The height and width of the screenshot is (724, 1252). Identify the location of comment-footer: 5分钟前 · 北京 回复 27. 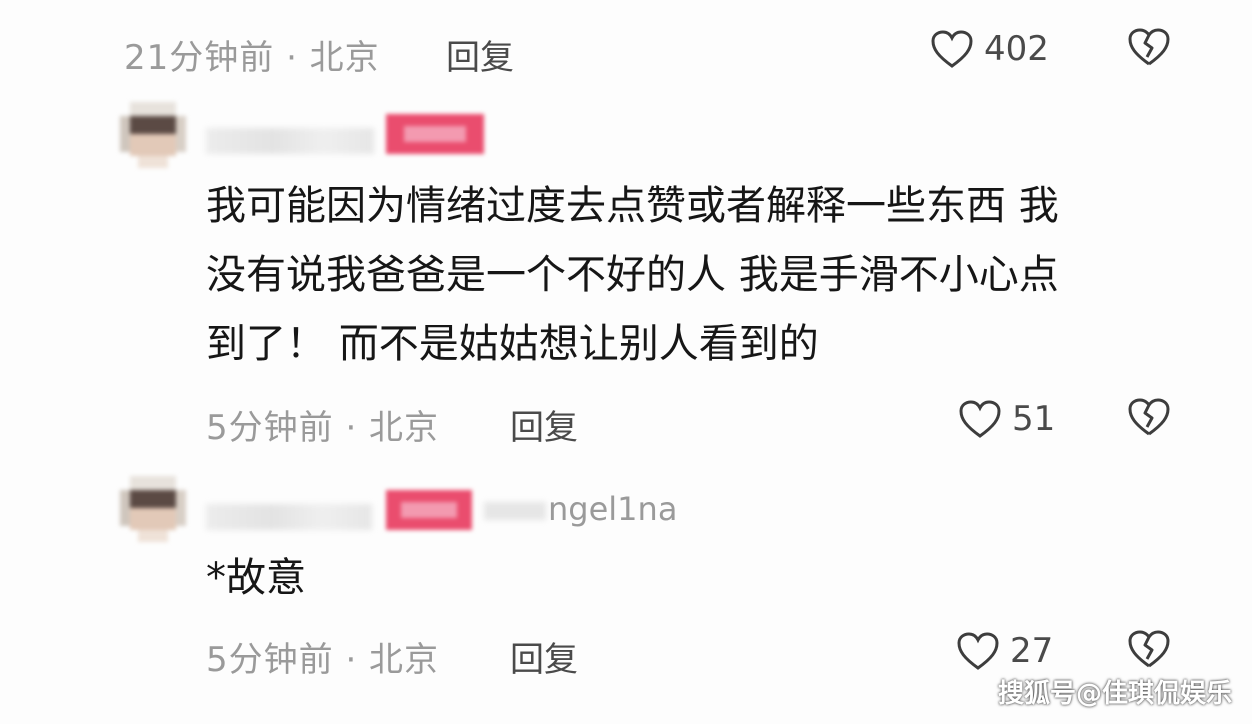
(626, 653).